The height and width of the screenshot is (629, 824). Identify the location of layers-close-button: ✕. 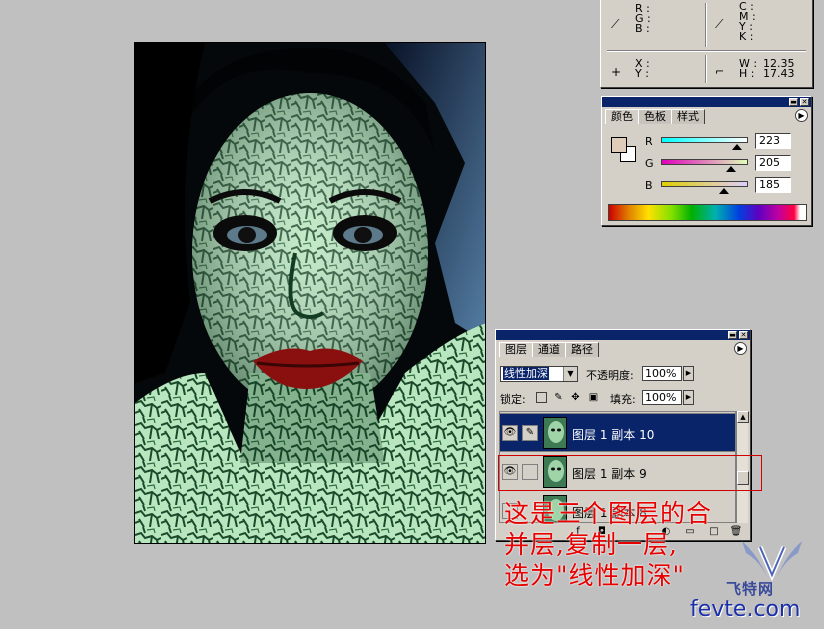
(743, 335).